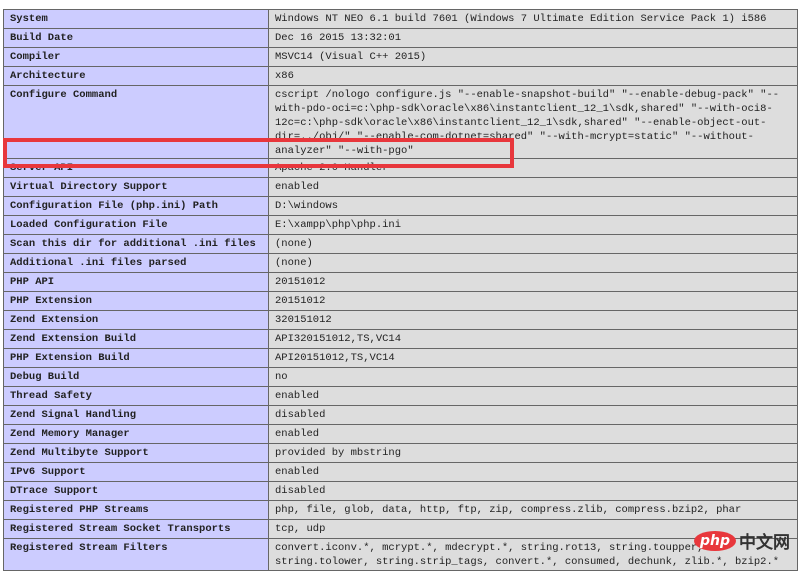 The image size is (800, 571). I want to click on row-key: Debug Build, so click(136, 377).